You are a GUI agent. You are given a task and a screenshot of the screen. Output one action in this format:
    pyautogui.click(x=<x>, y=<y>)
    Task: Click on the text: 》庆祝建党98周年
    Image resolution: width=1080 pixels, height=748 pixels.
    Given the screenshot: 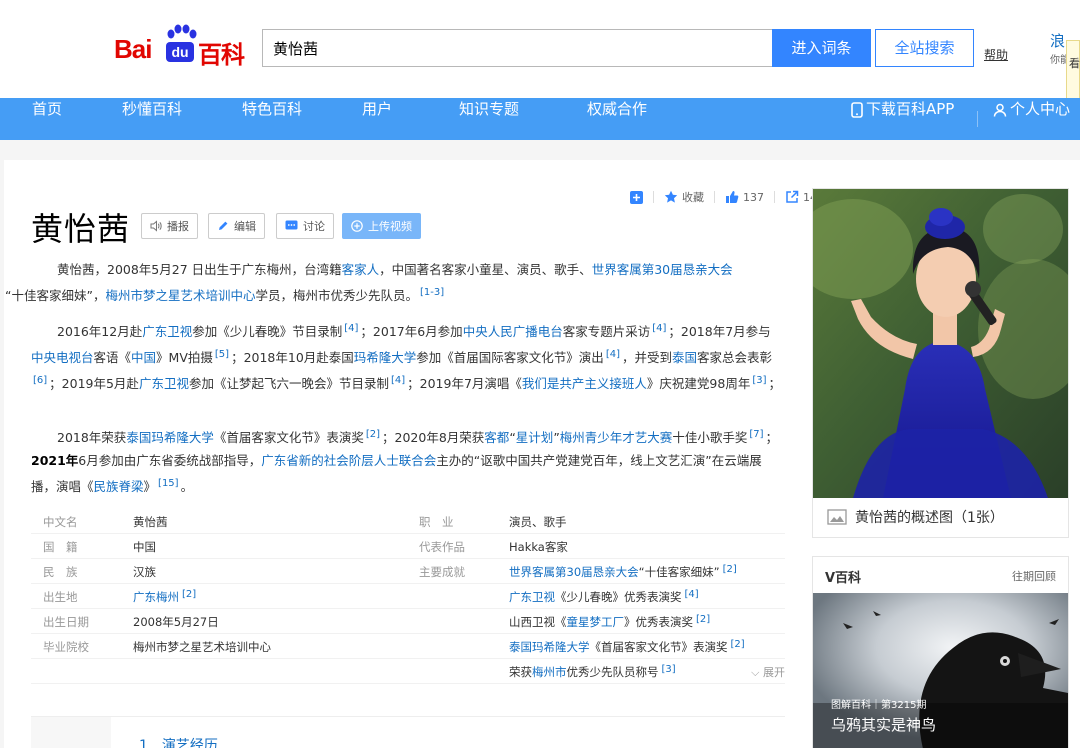 What is the action you would take?
    pyautogui.click(x=698, y=383)
    